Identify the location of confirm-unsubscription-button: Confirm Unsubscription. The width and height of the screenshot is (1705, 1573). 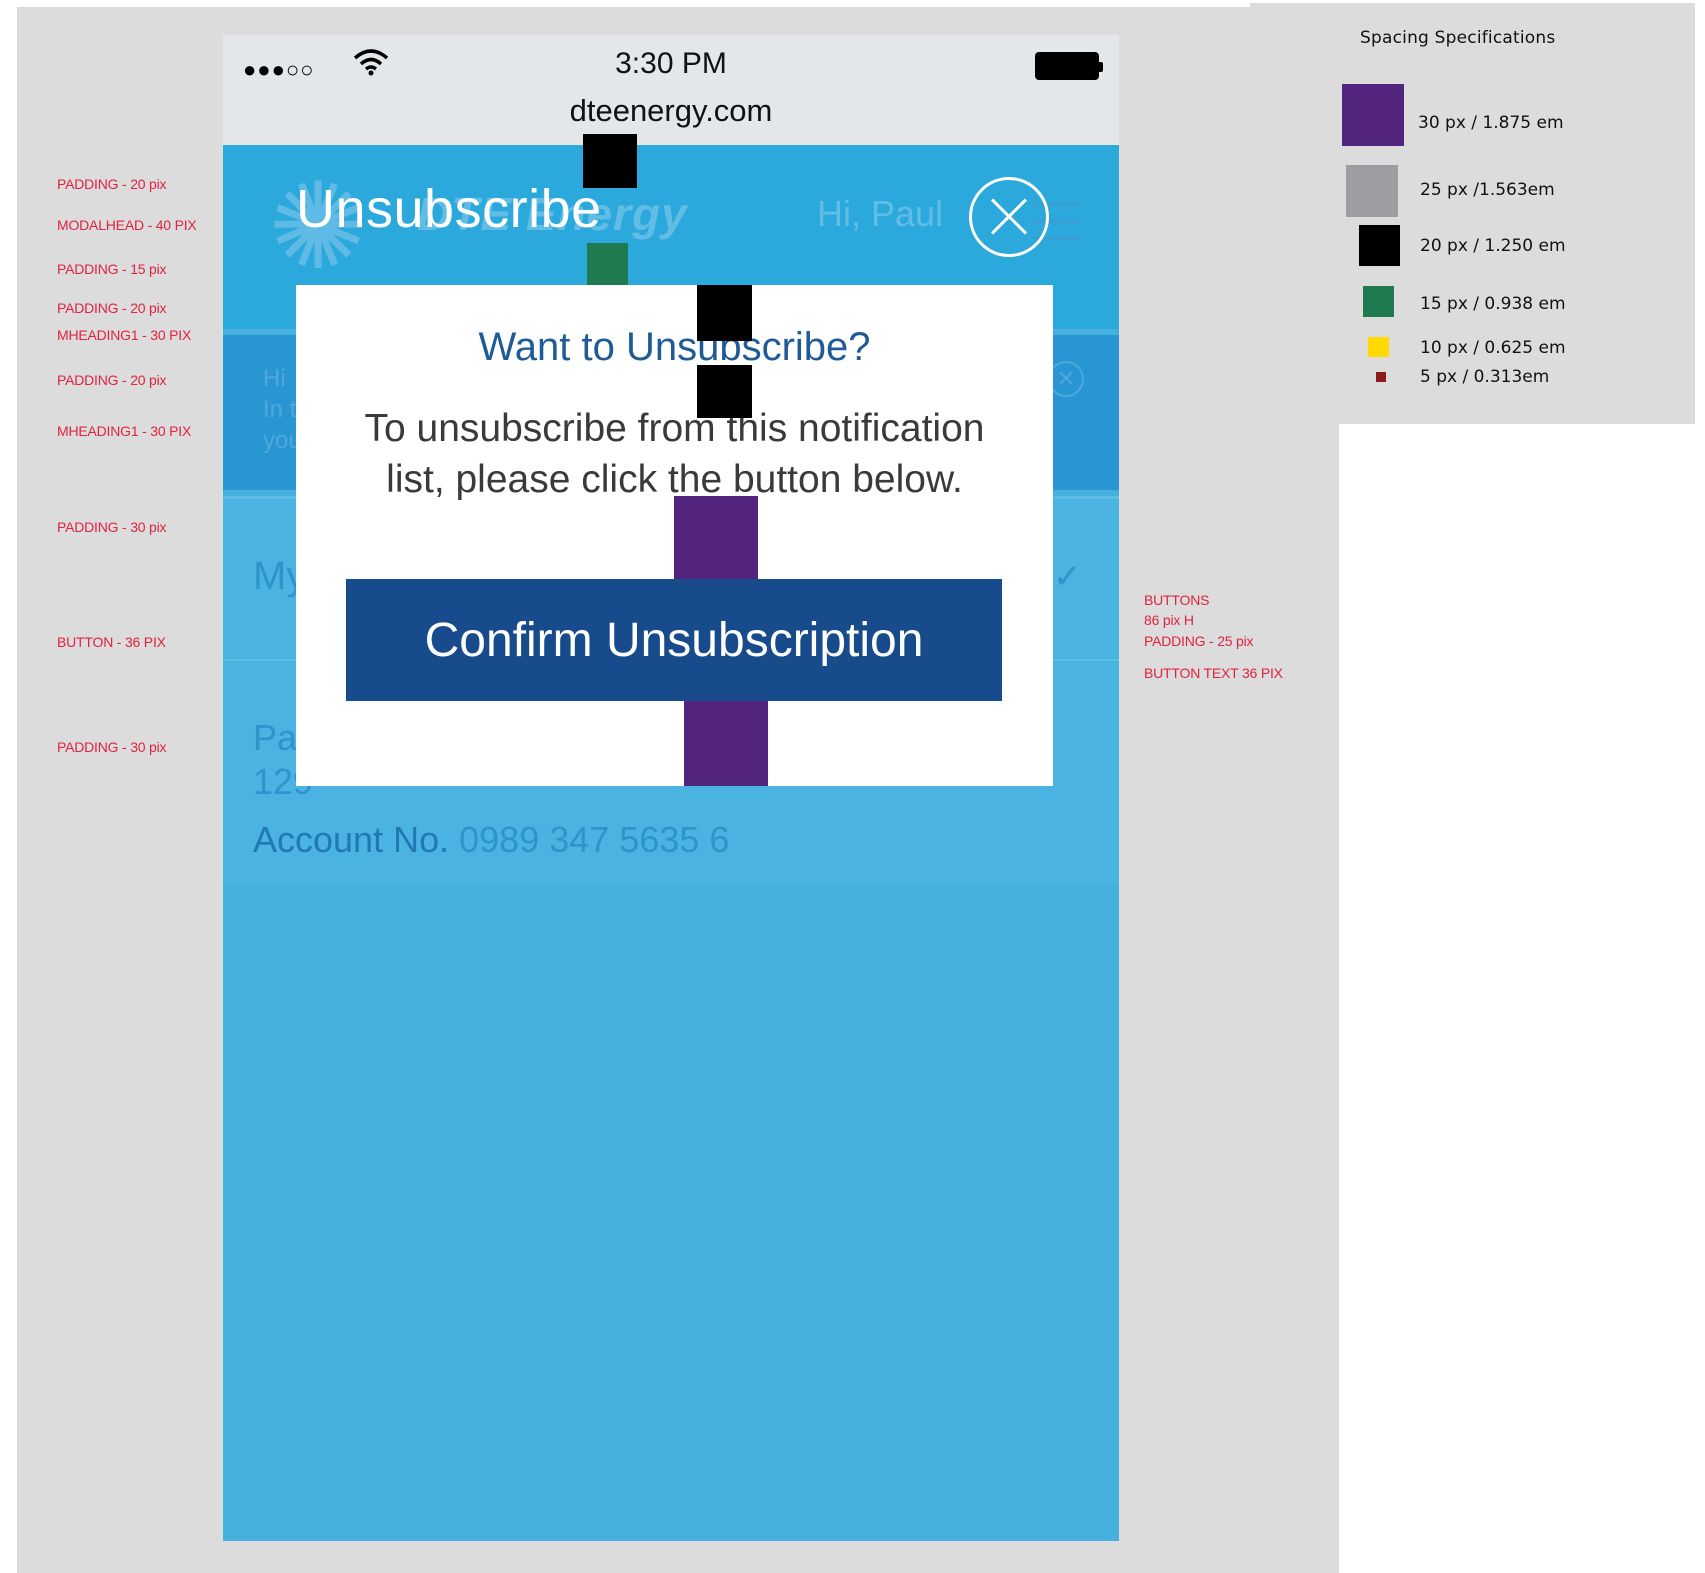
(674, 640).